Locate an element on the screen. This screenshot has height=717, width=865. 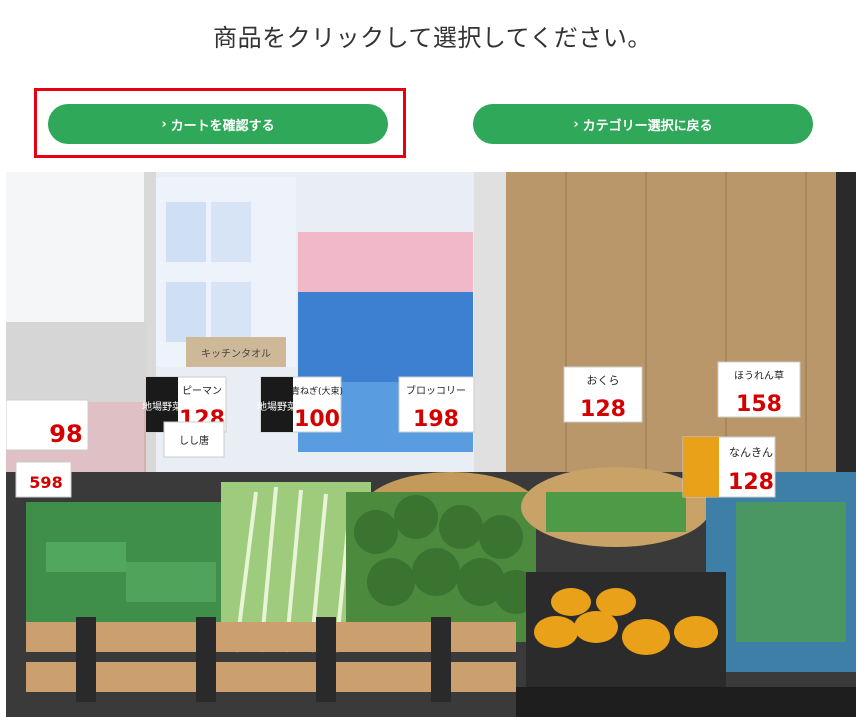
price-tag-label: なんきん is located at coordinates (751, 452).